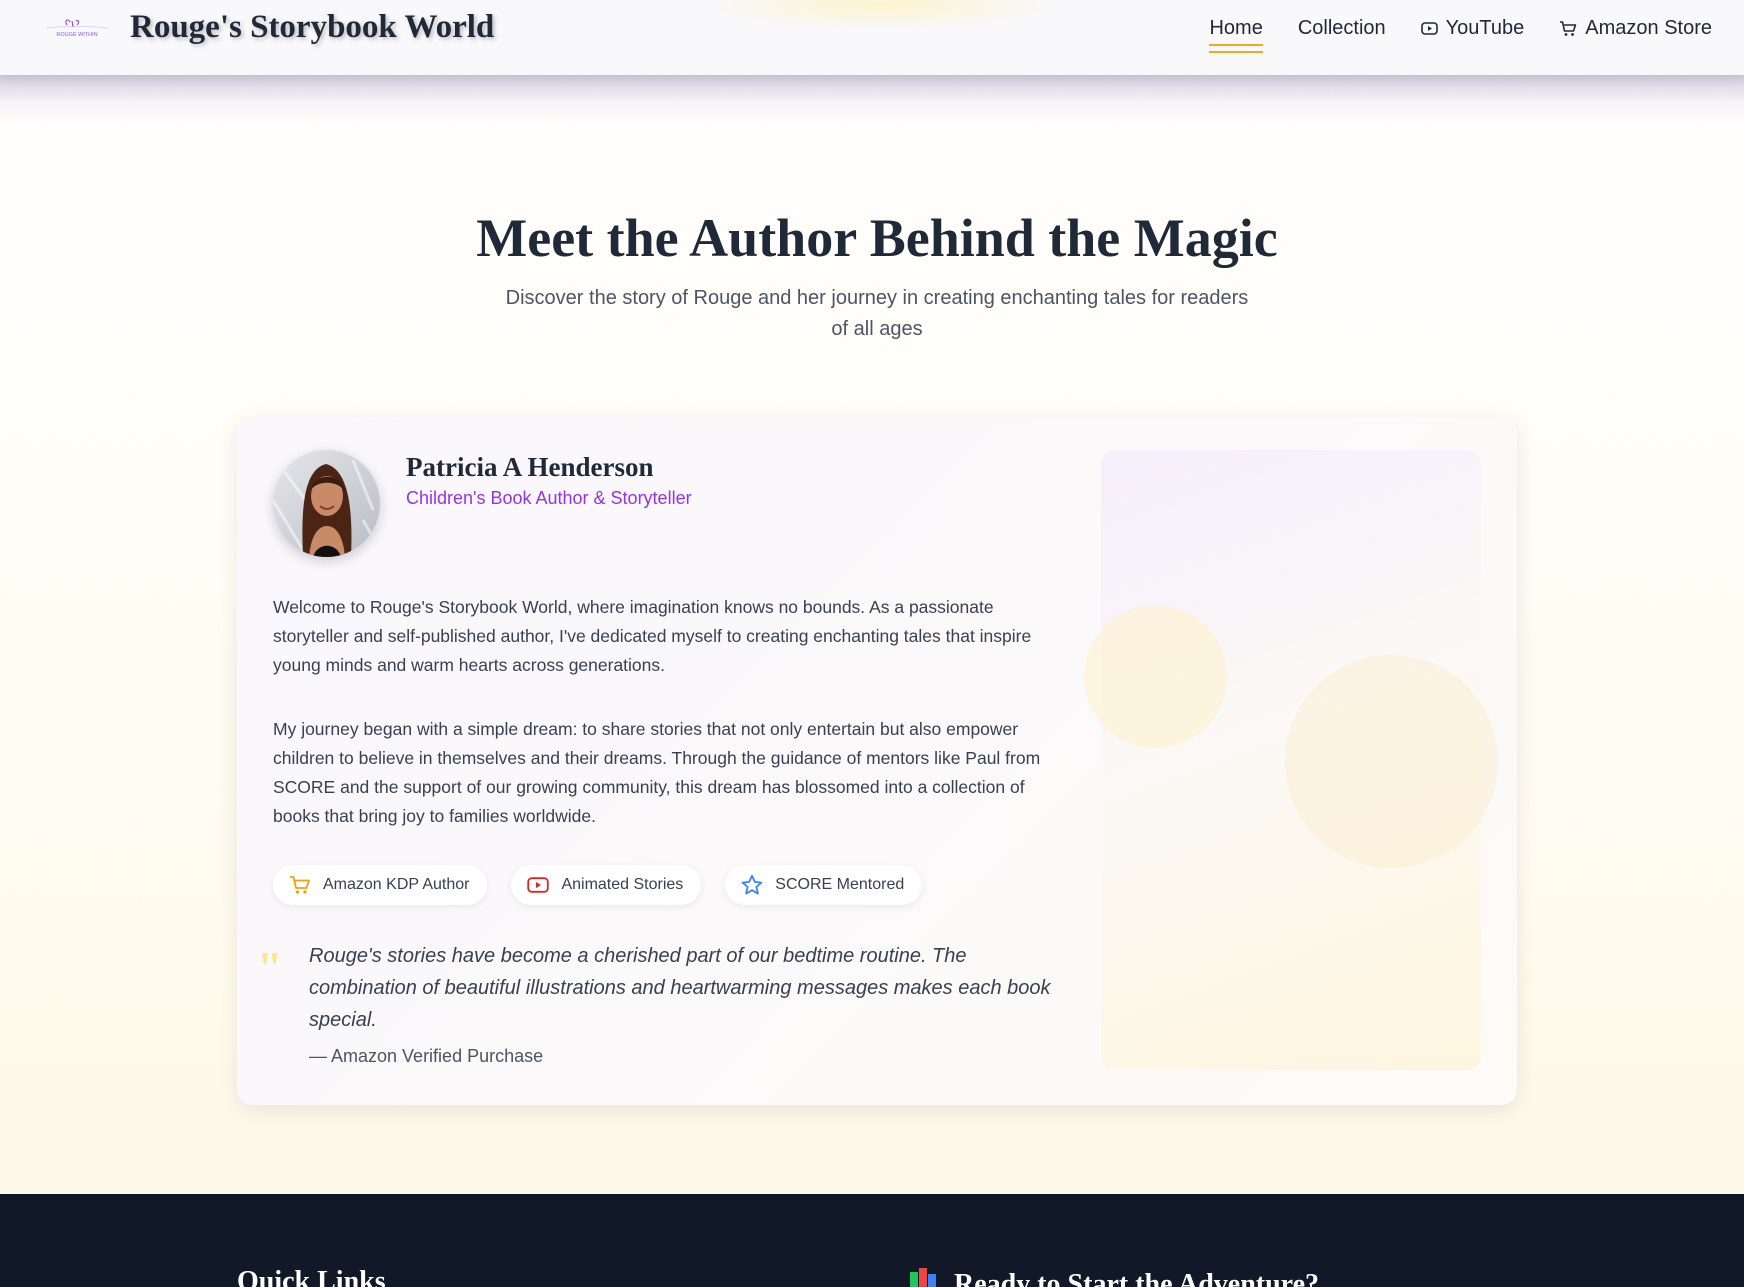  What do you see at coordinates (530, 467) in the screenshot?
I see `author-name: Patricia A Henderson` at bounding box center [530, 467].